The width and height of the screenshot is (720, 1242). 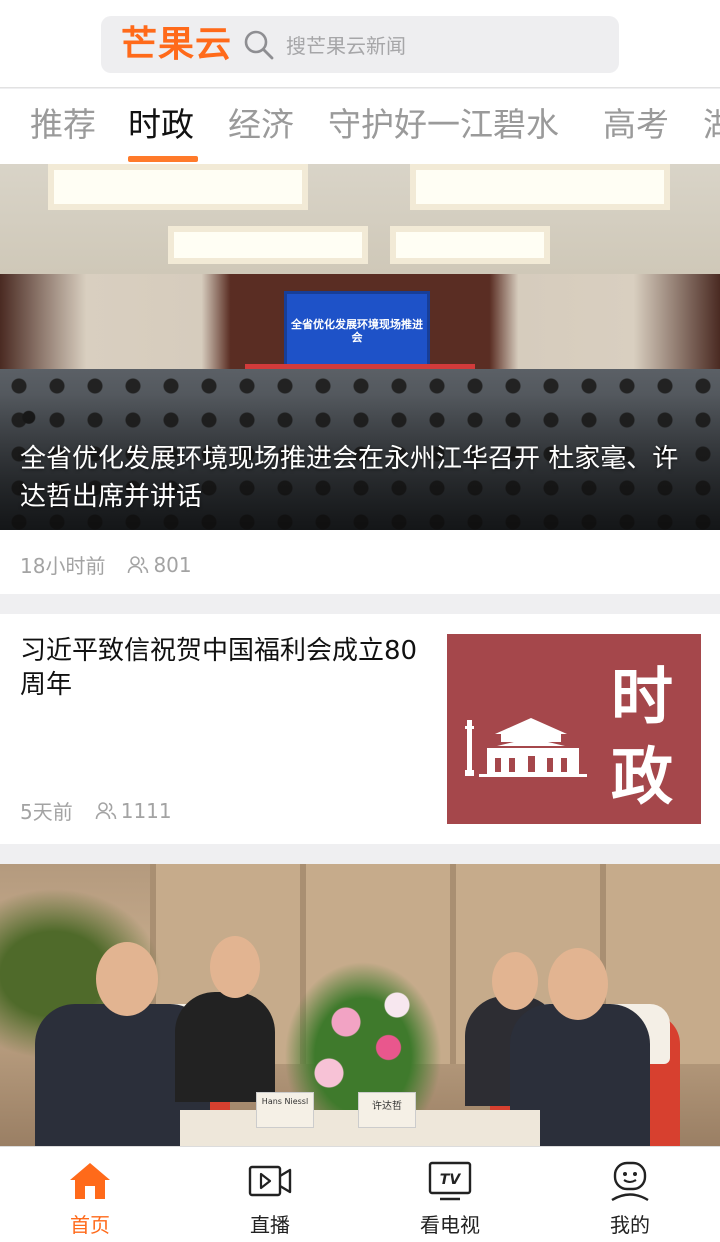 What do you see at coordinates (641, 776) in the screenshot?
I see `thumb-char-2: 政` at bounding box center [641, 776].